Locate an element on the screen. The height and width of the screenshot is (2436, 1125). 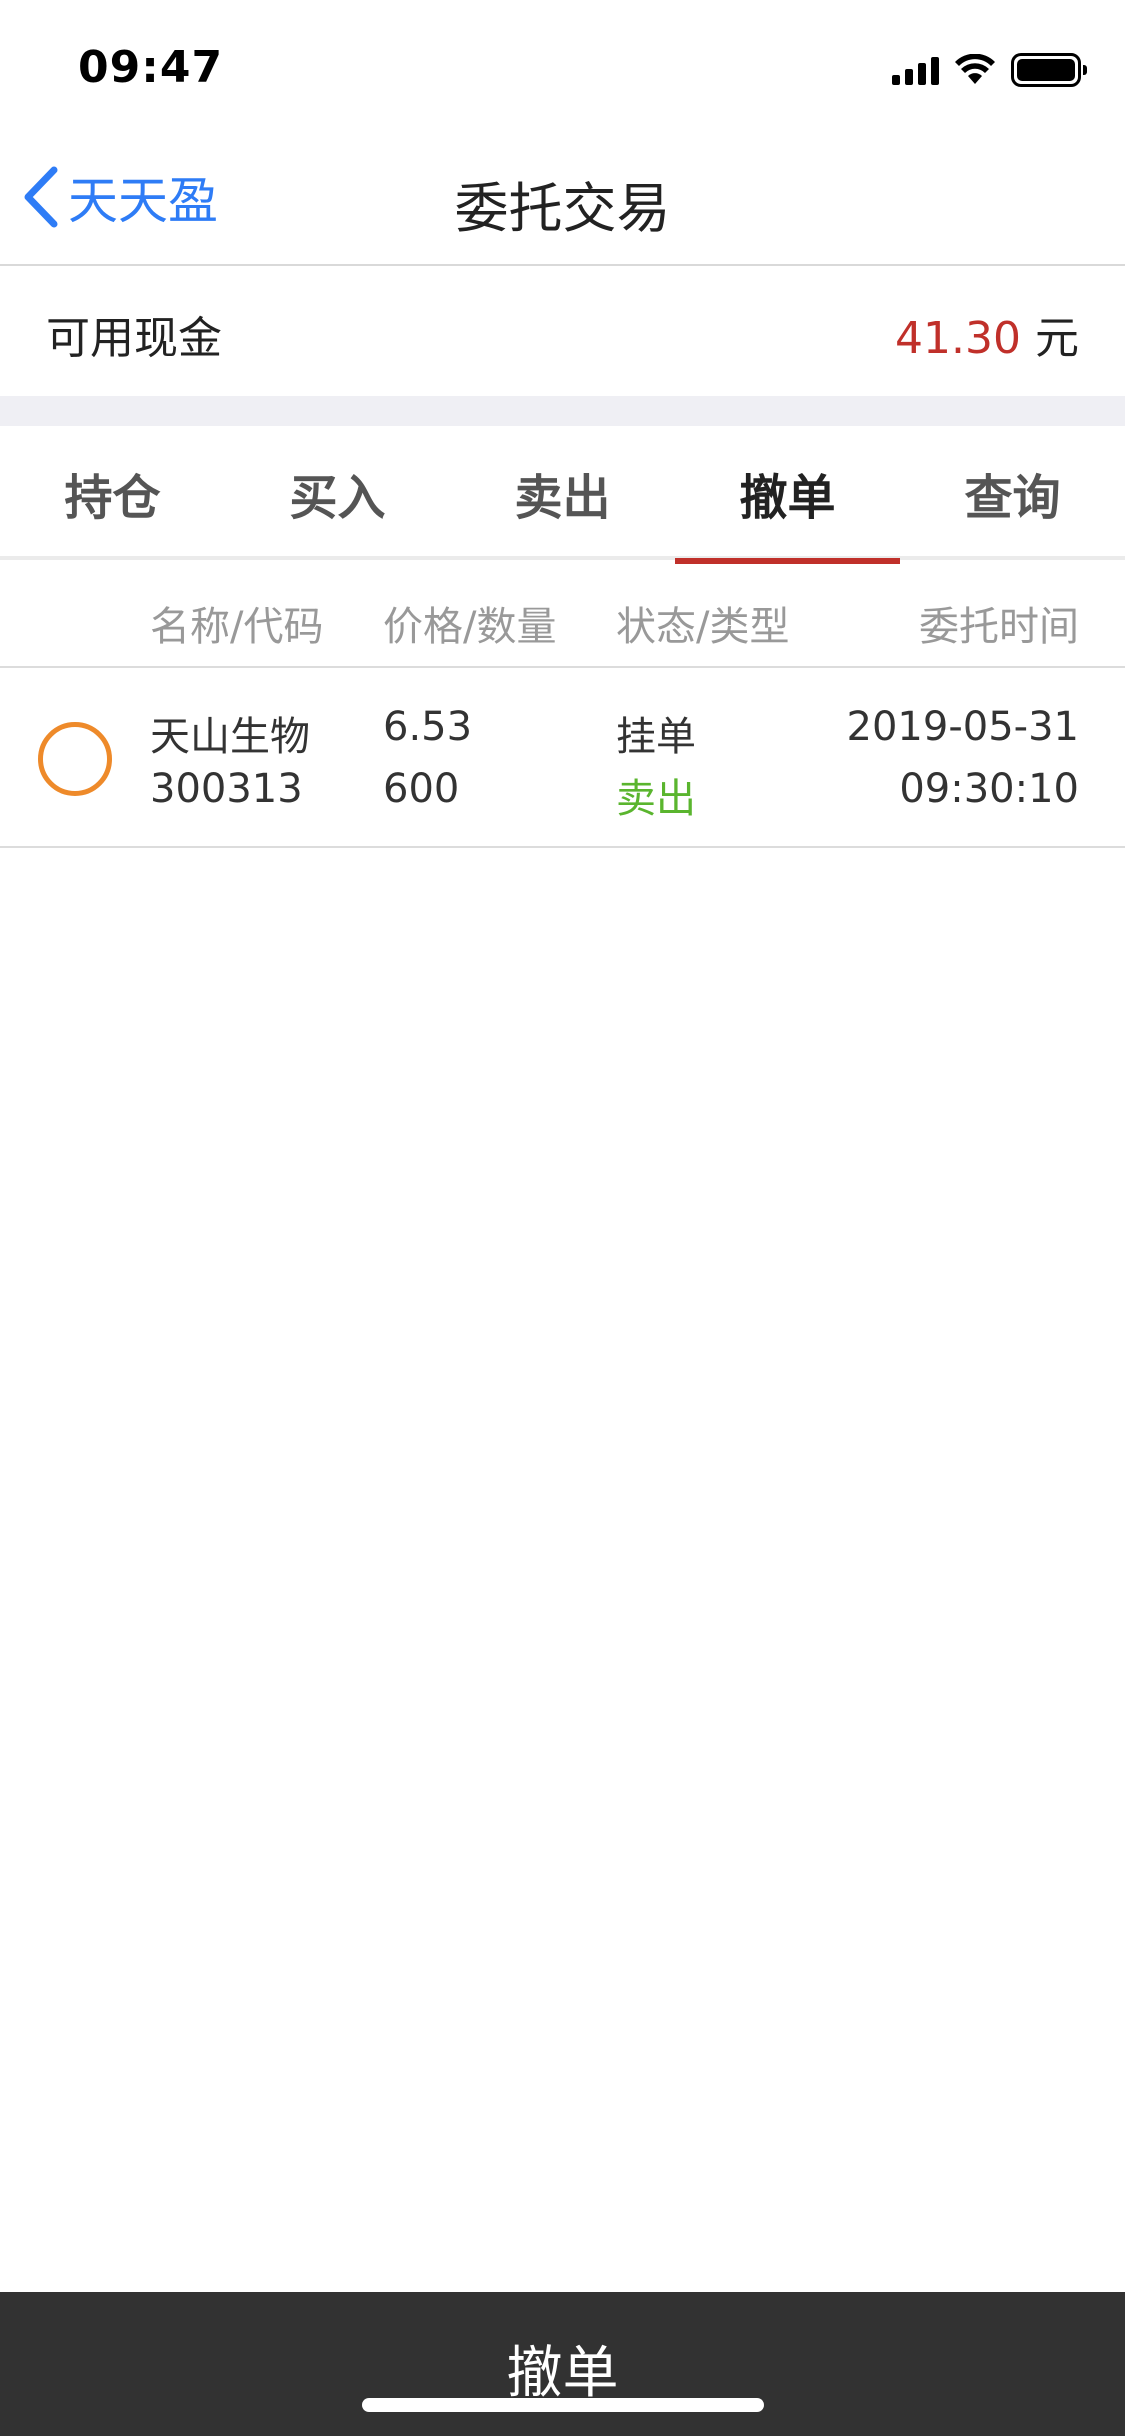
trade-tabs: 持仓 买入 卖出 撤单 查询 is located at coordinates (562, 495).